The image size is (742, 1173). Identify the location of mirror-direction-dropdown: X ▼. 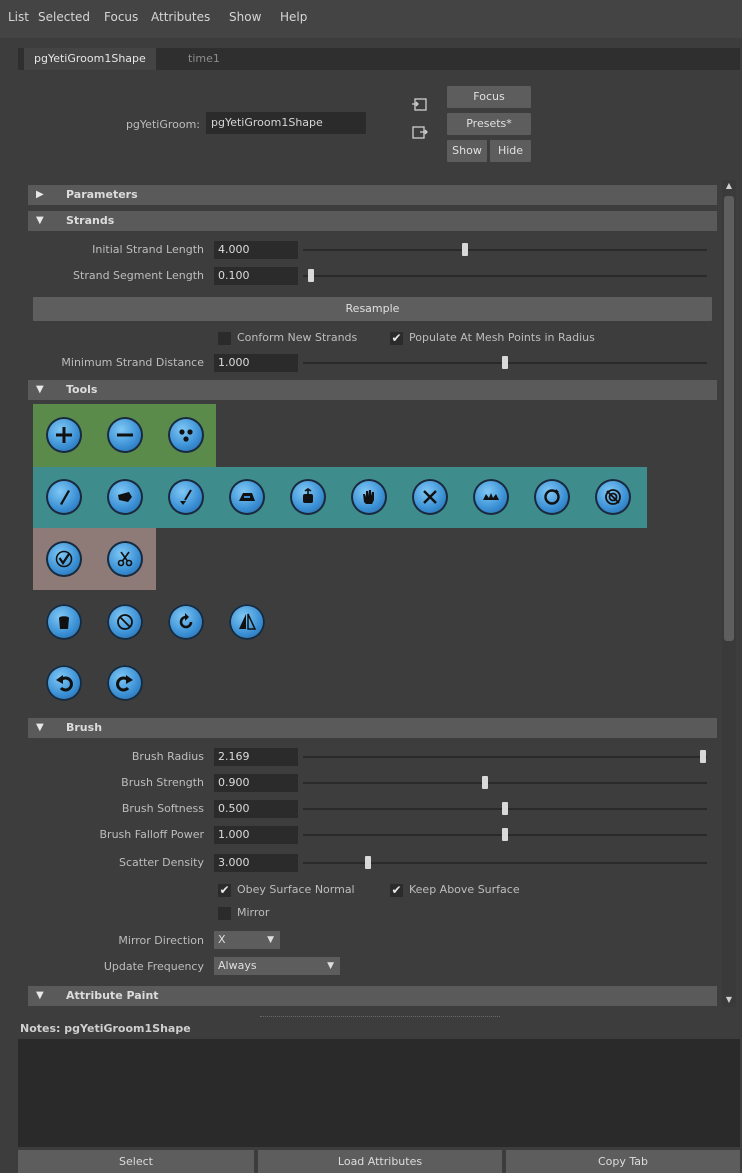
(247, 940).